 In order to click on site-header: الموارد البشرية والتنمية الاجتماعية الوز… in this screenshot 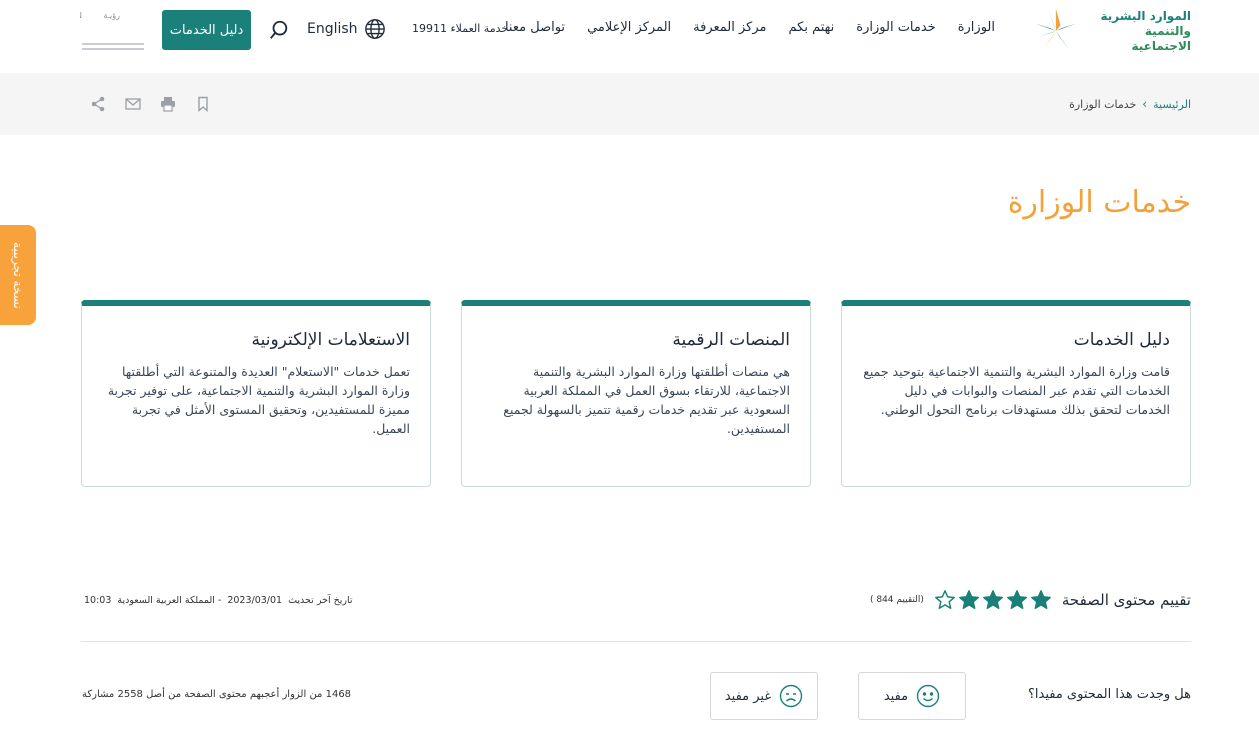, I will do `click(629, 36)`.